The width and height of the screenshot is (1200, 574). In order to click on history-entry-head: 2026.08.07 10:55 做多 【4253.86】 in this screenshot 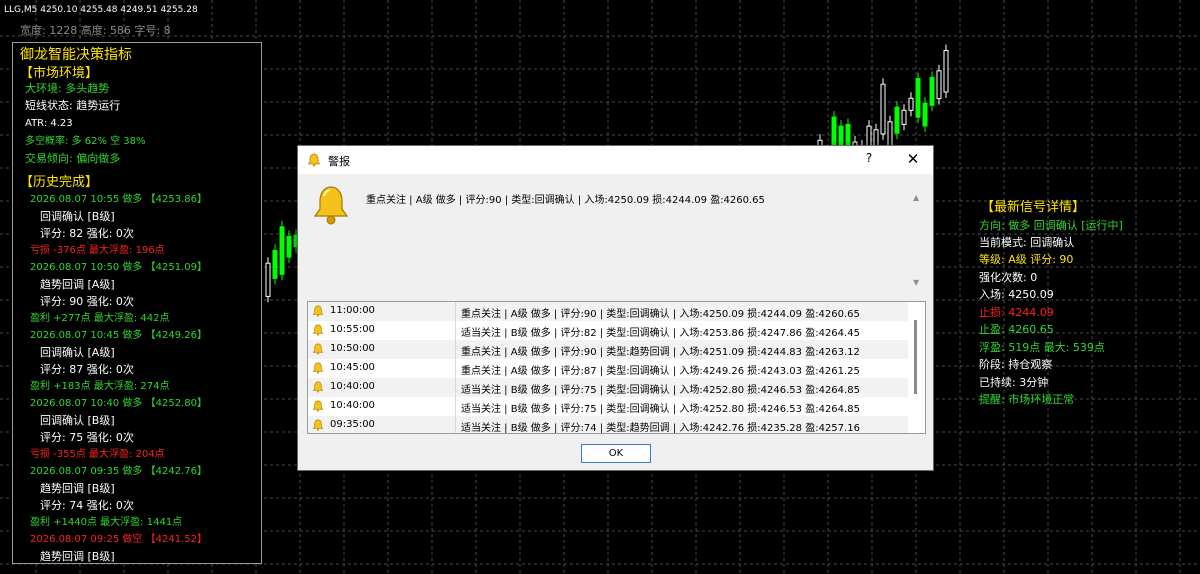, I will do `click(118, 199)`.